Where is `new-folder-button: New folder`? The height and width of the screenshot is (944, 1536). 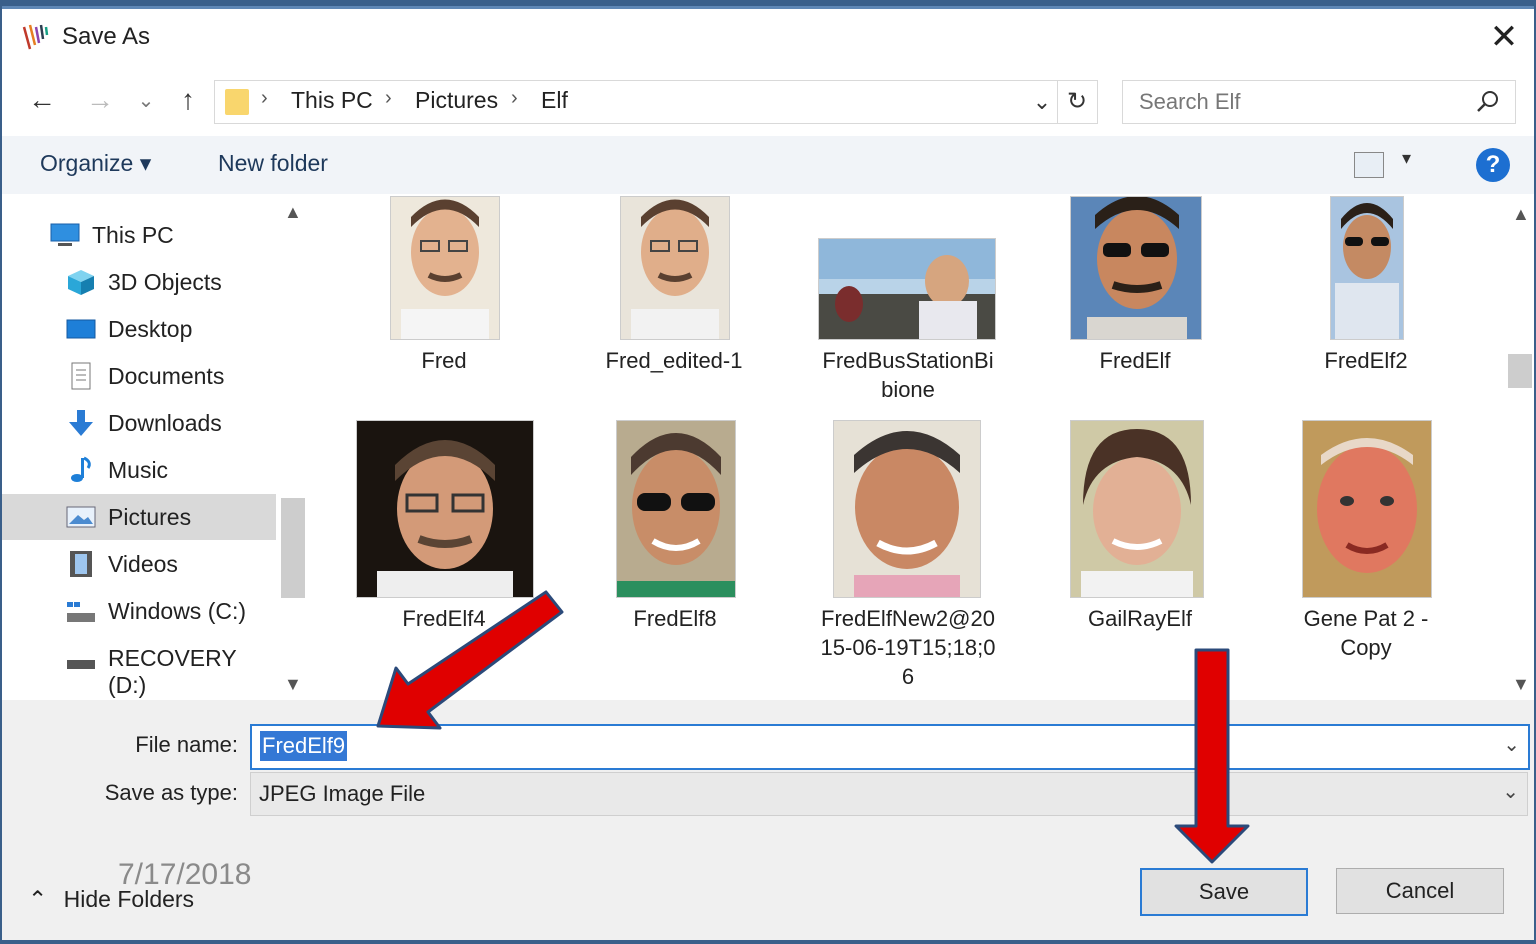 new-folder-button: New folder is located at coordinates (273, 163).